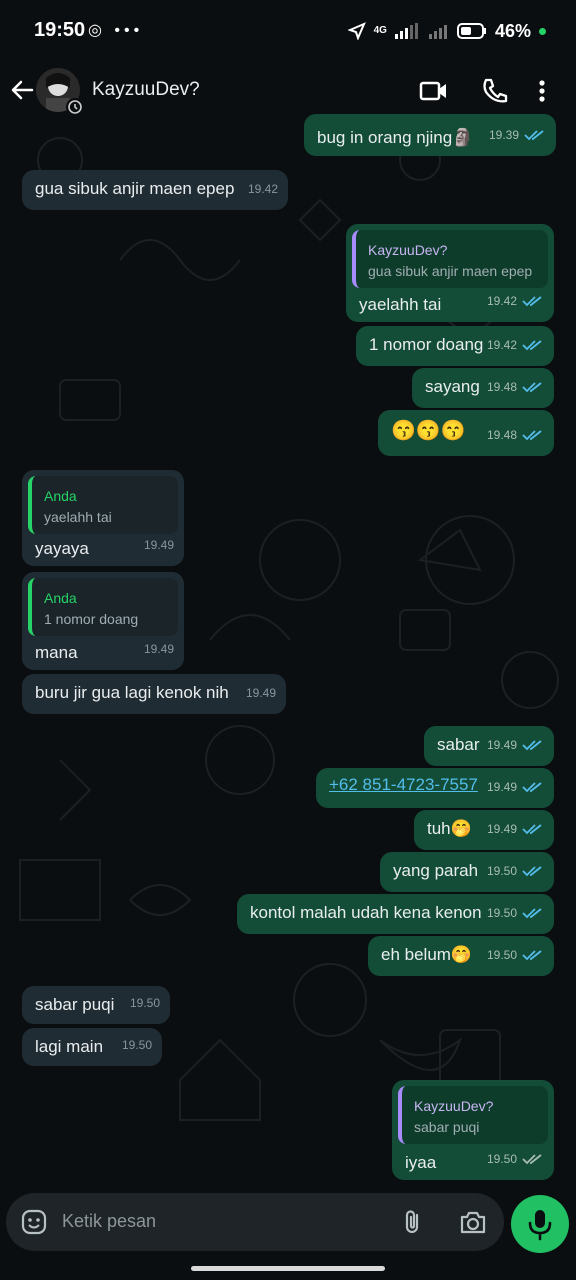 The height and width of the screenshot is (1280, 576). Describe the element at coordinates (75, 107) in the screenshot. I see `status-clock-icon` at that location.